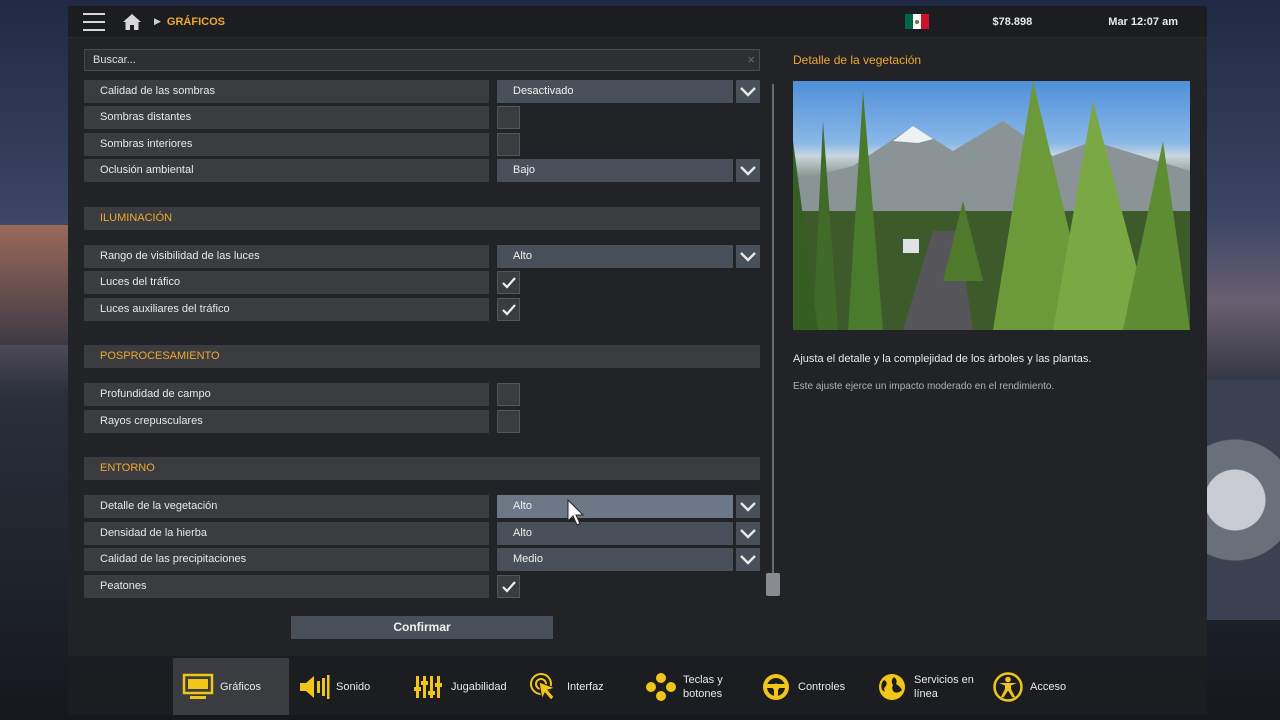  What do you see at coordinates (422, 218) in the screenshot?
I see `section-header-iluminacion: ILUMINACIÓN` at bounding box center [422, 218].